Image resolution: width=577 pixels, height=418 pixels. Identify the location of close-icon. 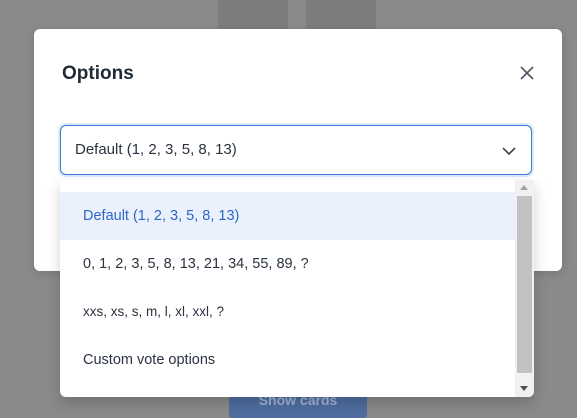
(527, 73).